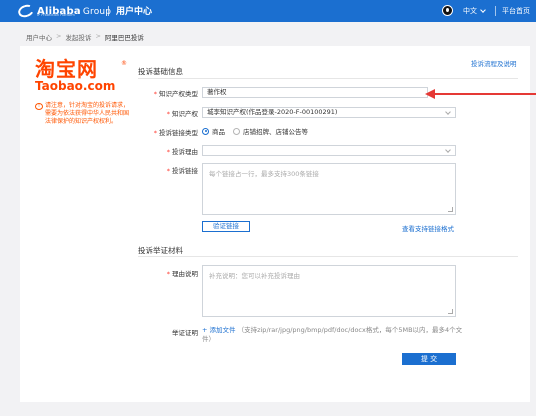 The height and width of the screenshot is (416, 536). Describe the element at coordinates (175, 94) in the screenshot. I see `ip-type-label: * 知识产权类型` at that location.